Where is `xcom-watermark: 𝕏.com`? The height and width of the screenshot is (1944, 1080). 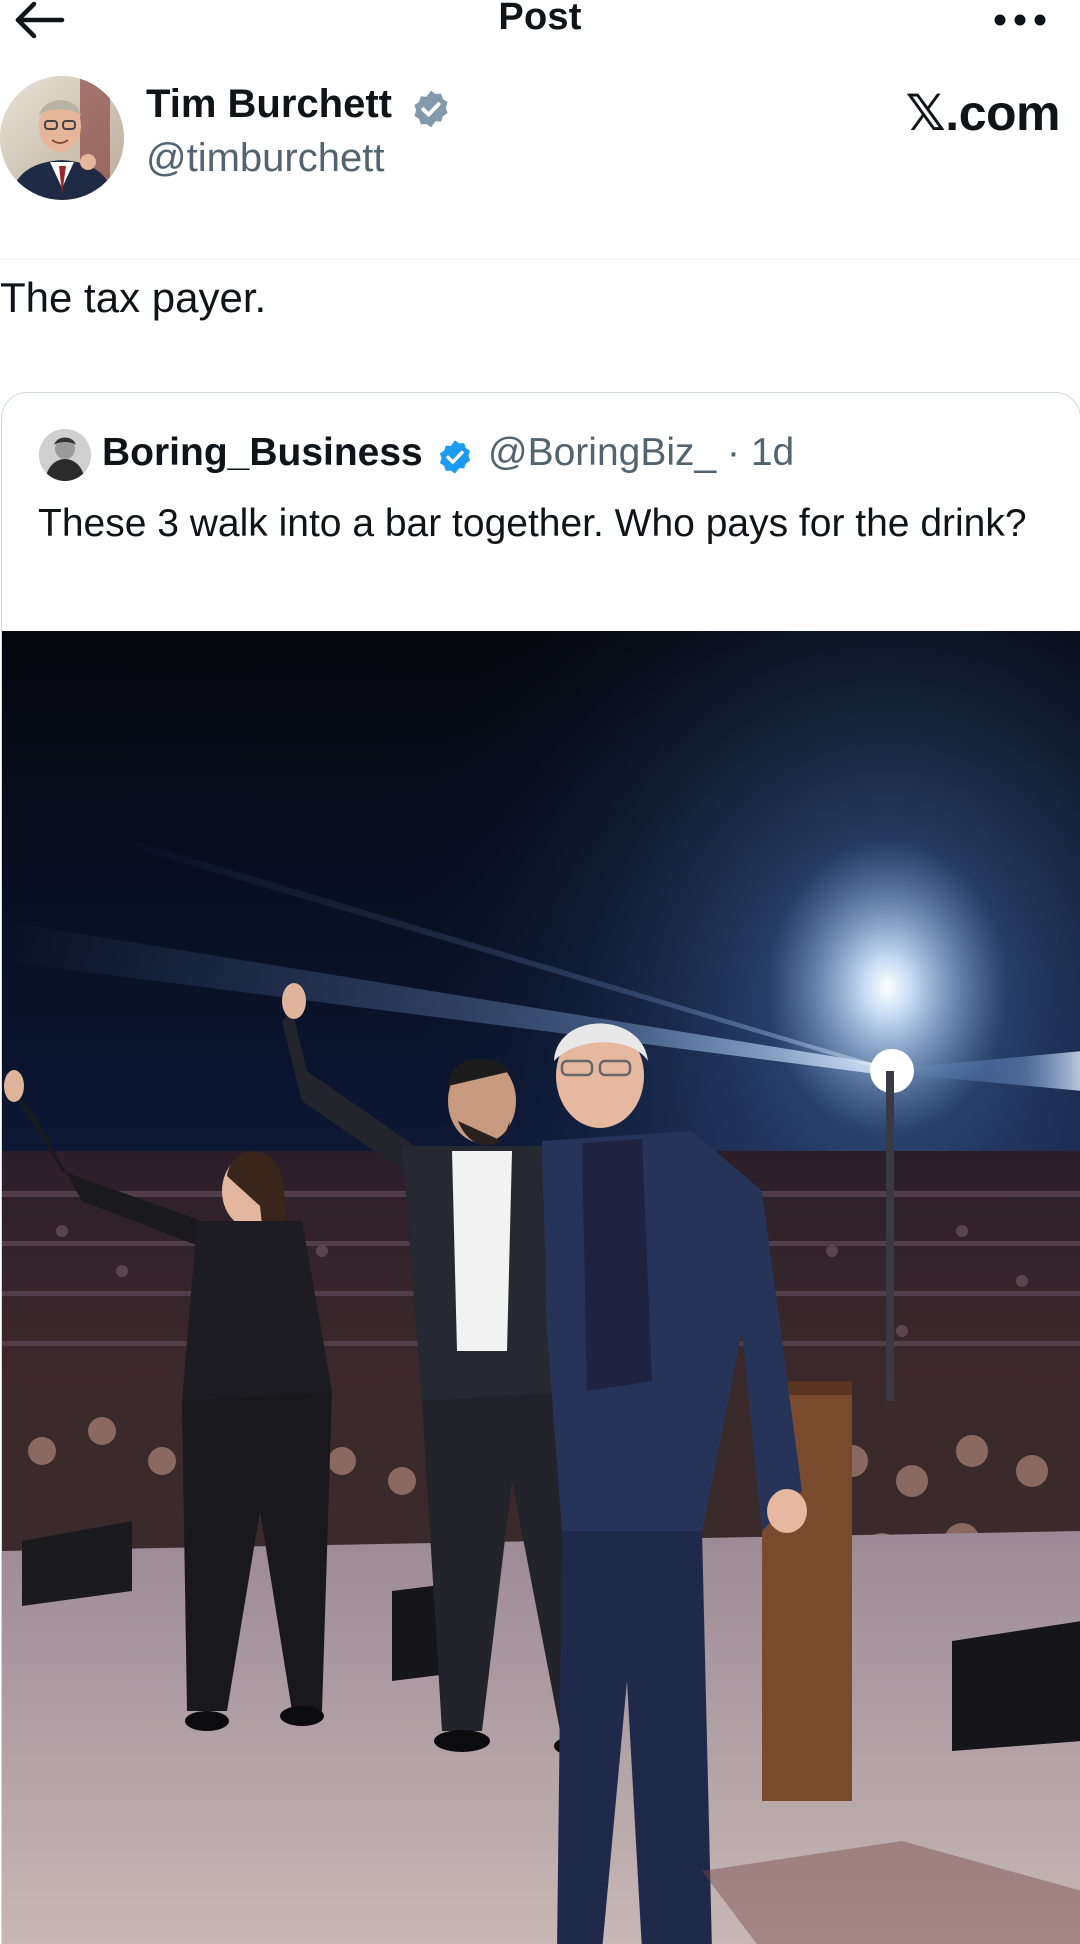 xcom-watermark: 𝕏.com is located at coordinates (983, 113).